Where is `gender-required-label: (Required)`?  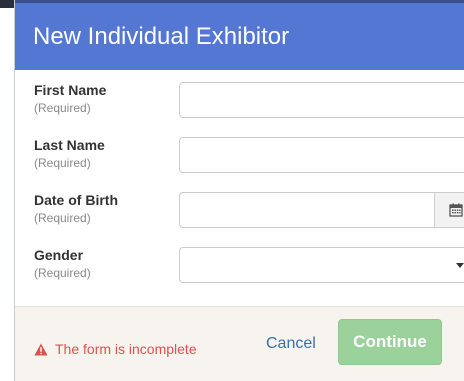
gender-required-label: (Required) is located at coordinates (62, 273).